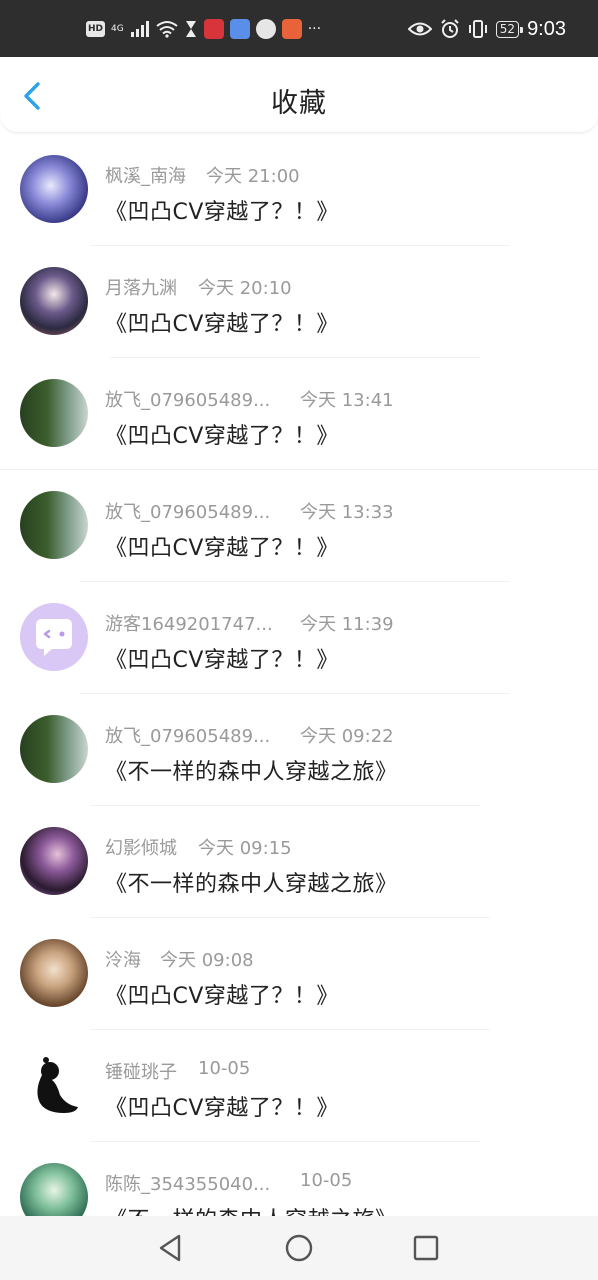  I want to click on list-item: 放飞_079605489... 今天 13:41 《凹凸CV穿越了？！》, so click(299, 414).